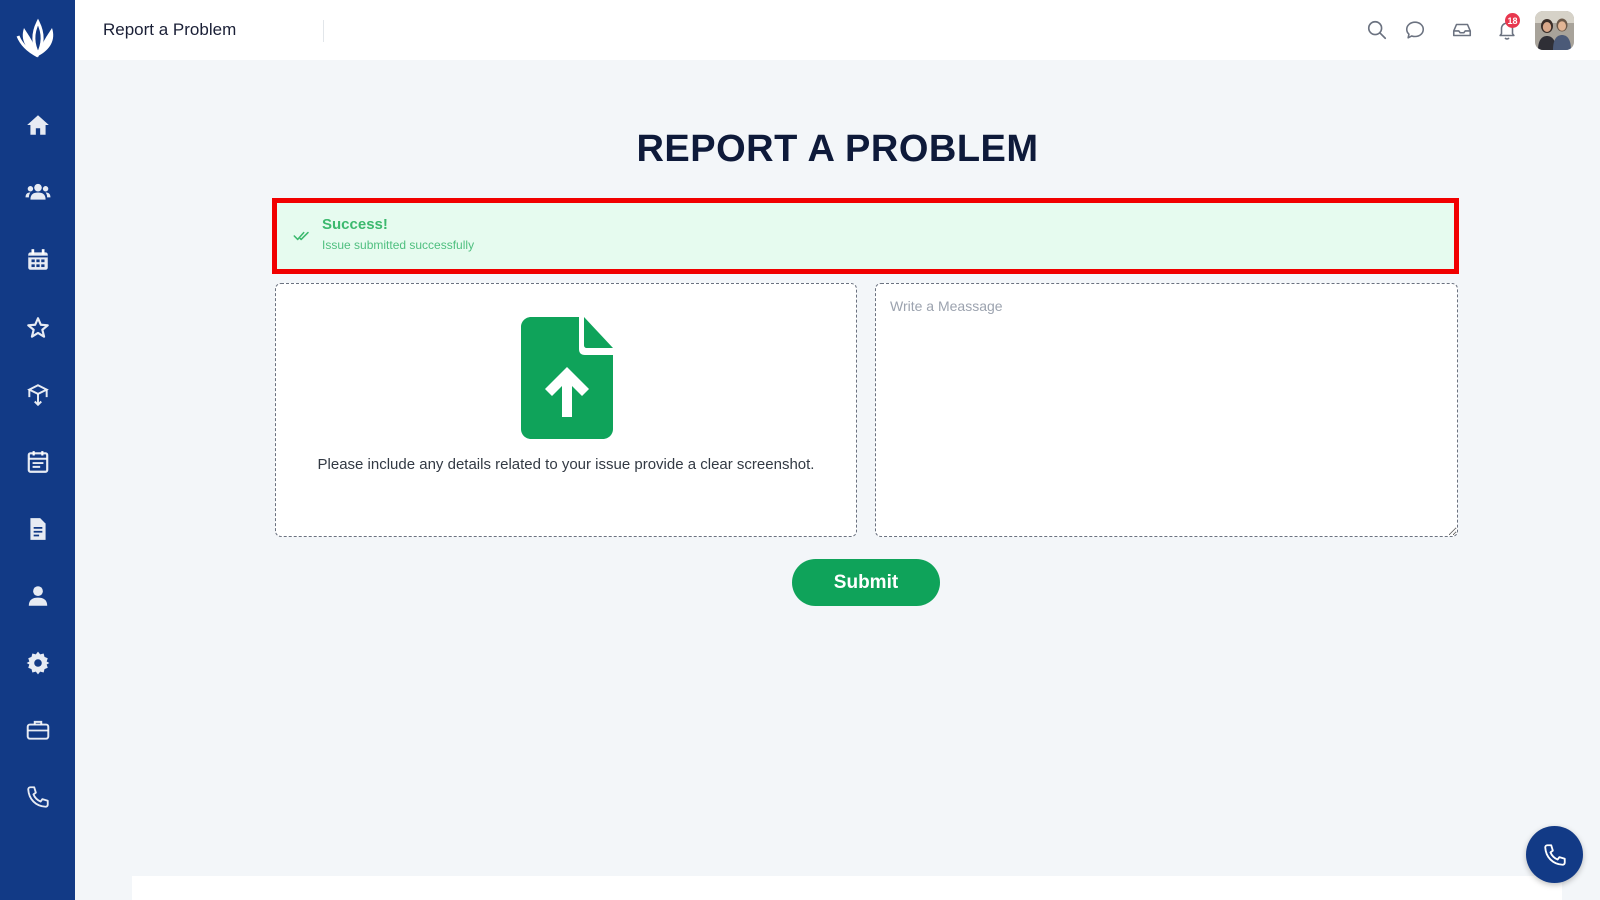  I want to click on message-textarea, so click(1166, 410).